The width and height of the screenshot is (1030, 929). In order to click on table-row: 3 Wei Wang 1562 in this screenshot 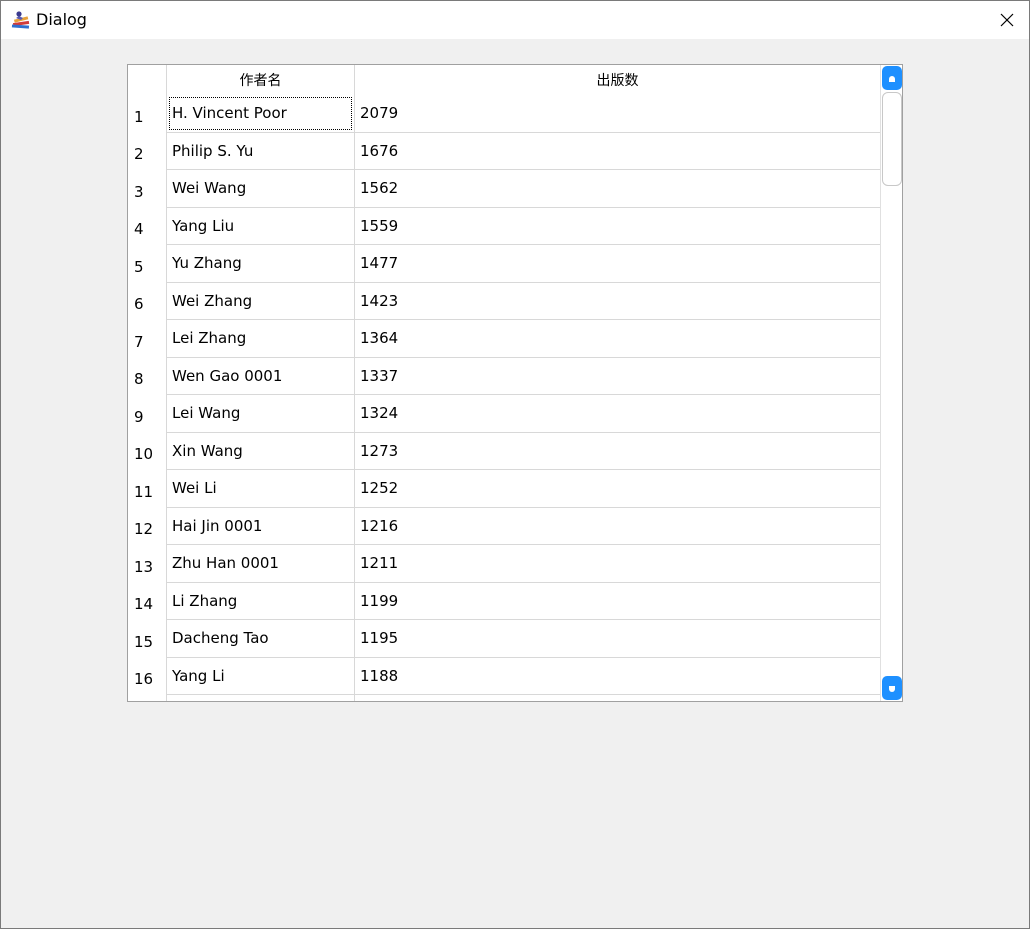, I will do `click(504, 189)`.